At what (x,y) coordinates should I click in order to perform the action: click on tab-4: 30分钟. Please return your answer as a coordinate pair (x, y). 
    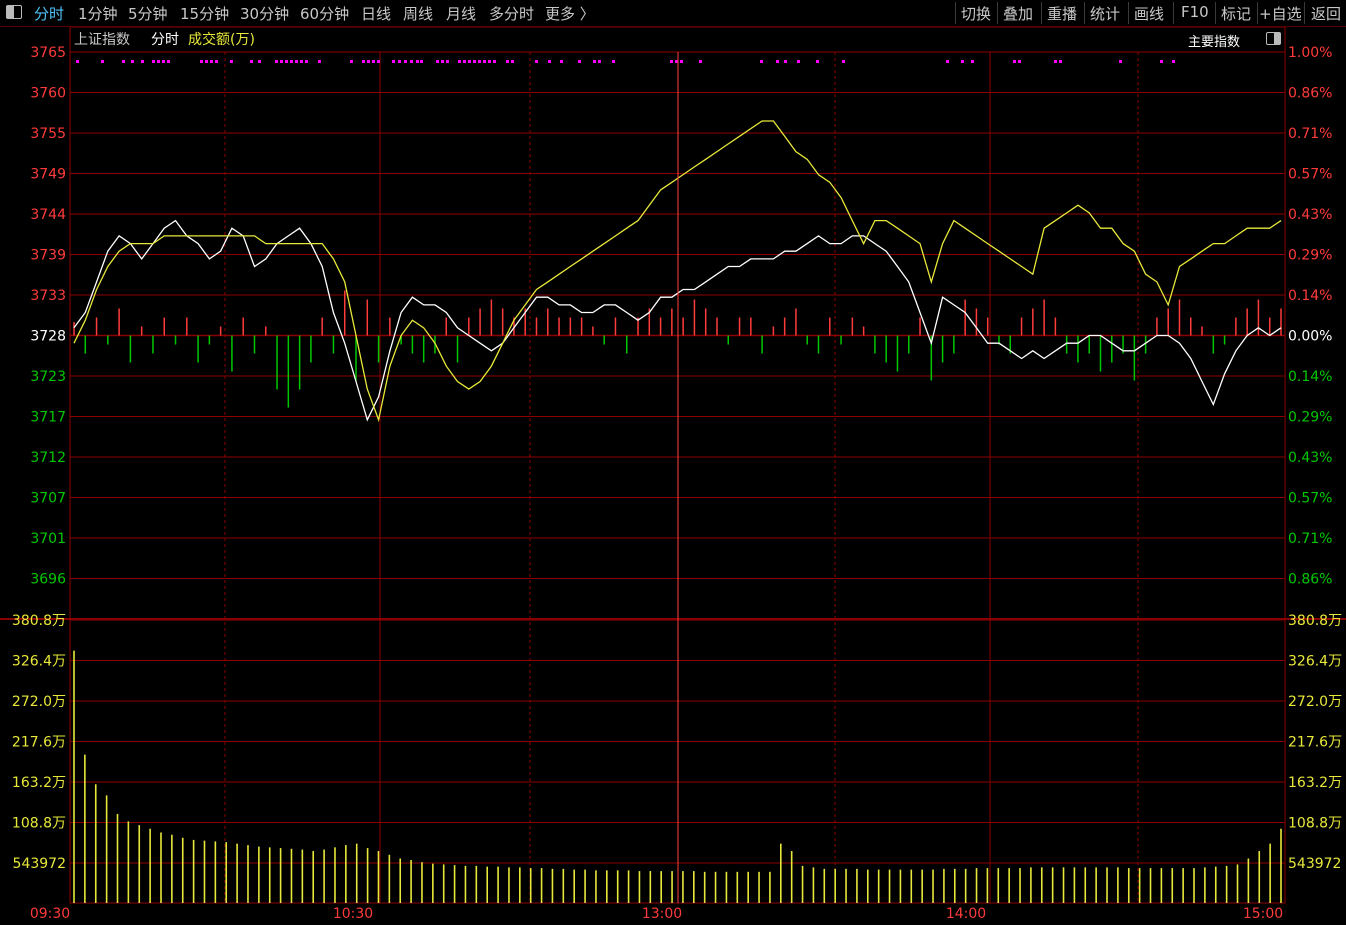
    Looking at the image, I should click on (264, 13).